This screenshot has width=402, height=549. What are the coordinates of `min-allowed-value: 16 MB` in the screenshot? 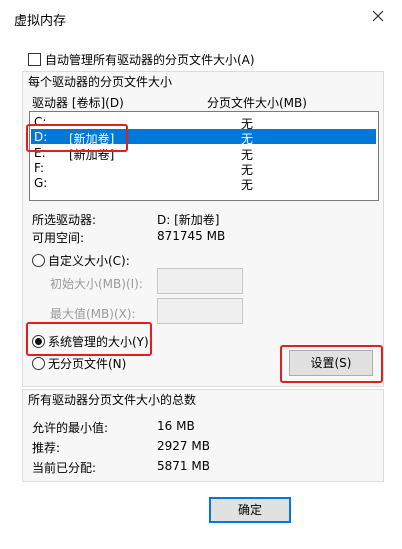 It's located at (176, 426).